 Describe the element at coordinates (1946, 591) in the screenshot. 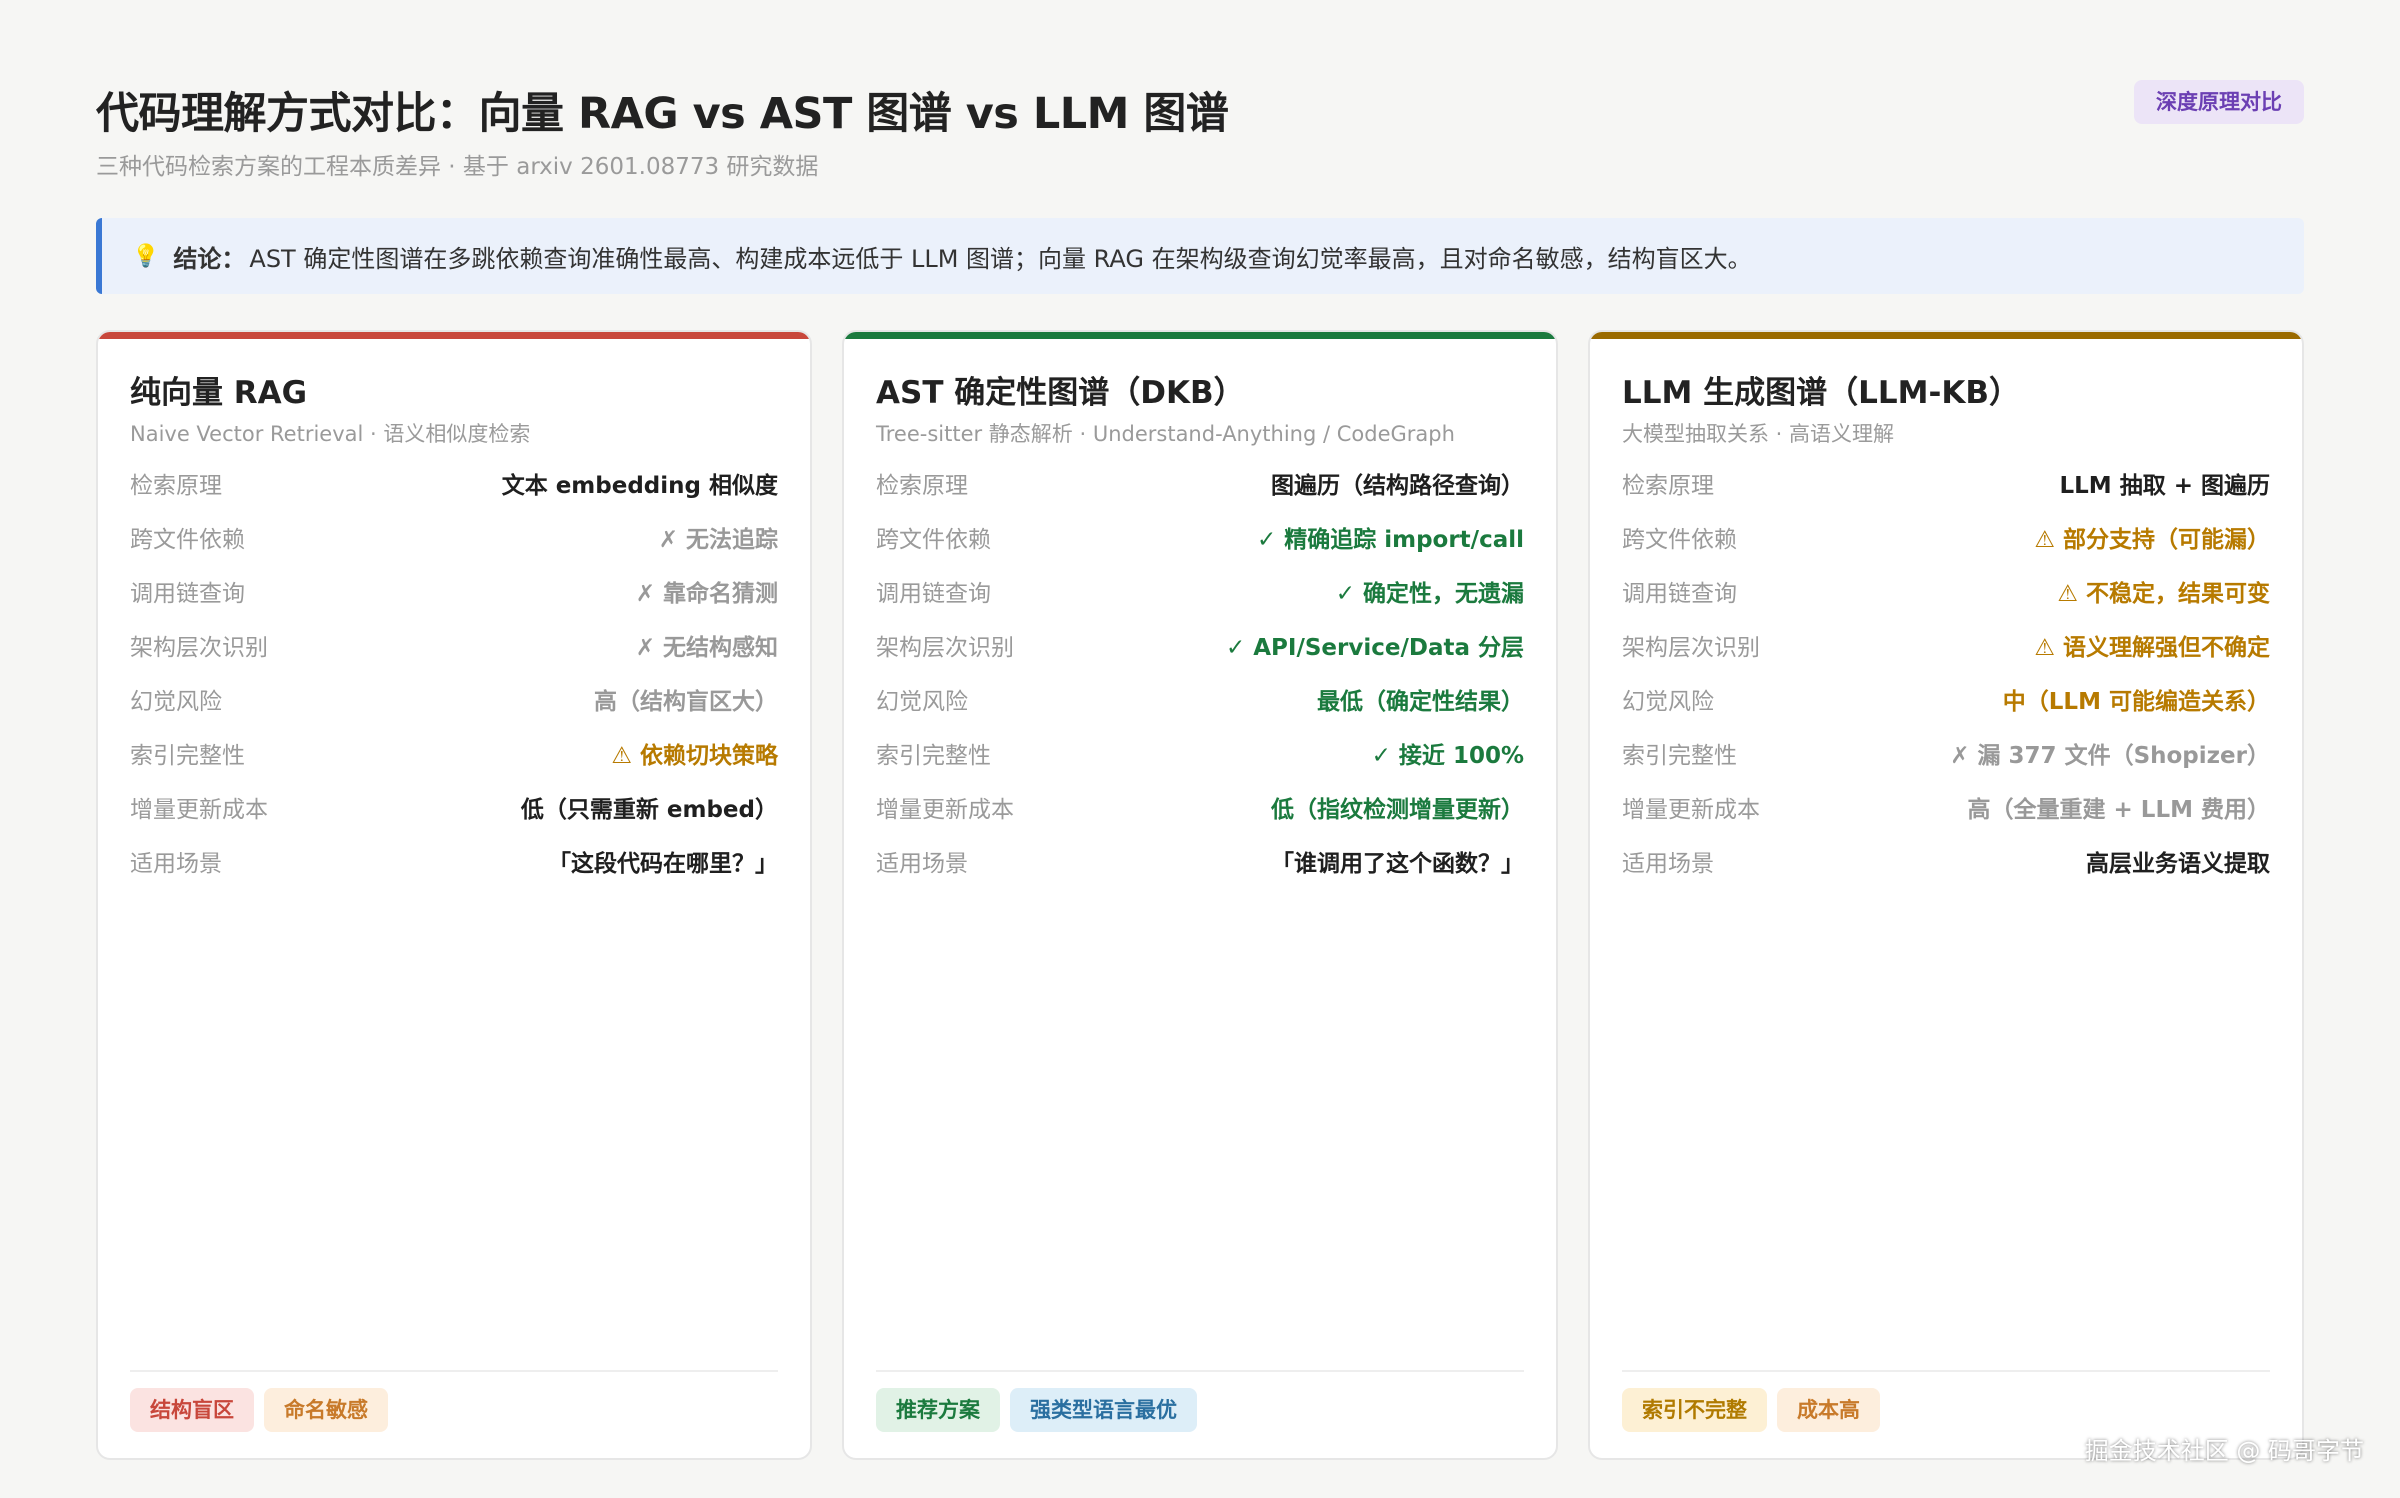

I see `card-row: 调用链查询 ⚠ 不稳定，结果可变` at that location.